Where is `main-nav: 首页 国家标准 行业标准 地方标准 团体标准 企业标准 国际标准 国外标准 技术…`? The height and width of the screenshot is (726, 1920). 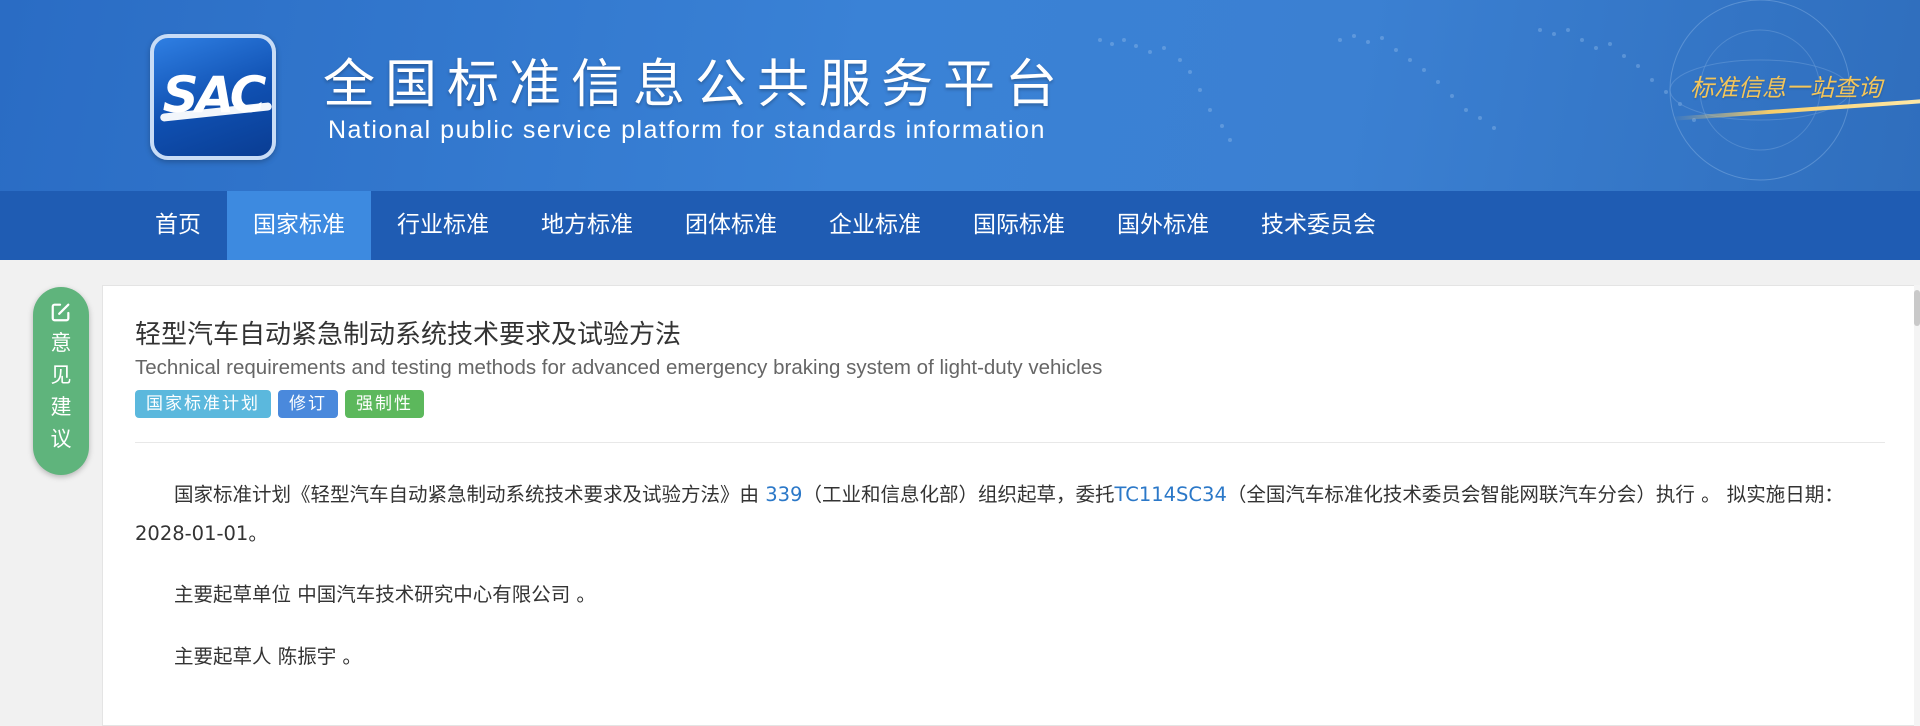
main-nav: 首页 国家标准 行业标准 地方标准 团体标准 企业标准 国际标准 国外标准 技术… is located at coordinates (960, 225).